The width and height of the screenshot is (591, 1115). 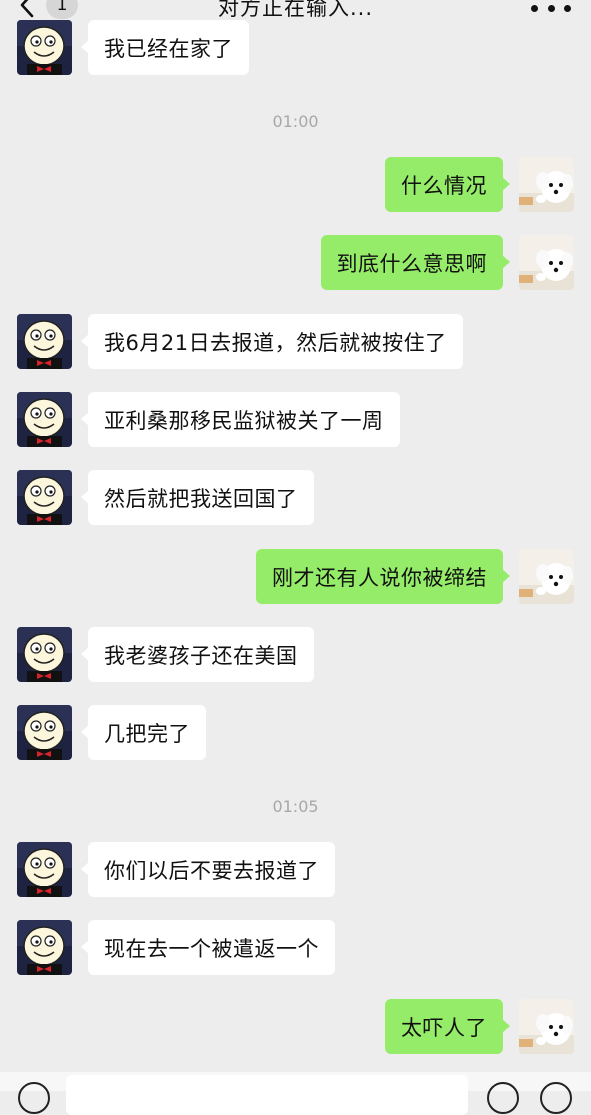 I want to click on more-button, so click(x=551, y=9).